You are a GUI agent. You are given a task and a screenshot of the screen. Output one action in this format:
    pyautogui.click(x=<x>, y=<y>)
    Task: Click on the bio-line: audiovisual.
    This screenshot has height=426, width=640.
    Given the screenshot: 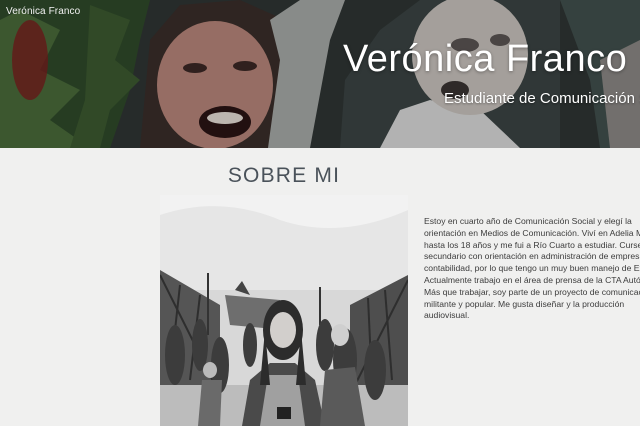 What is the action you would take?
    pyautogui.click(x=447, y=315)
    